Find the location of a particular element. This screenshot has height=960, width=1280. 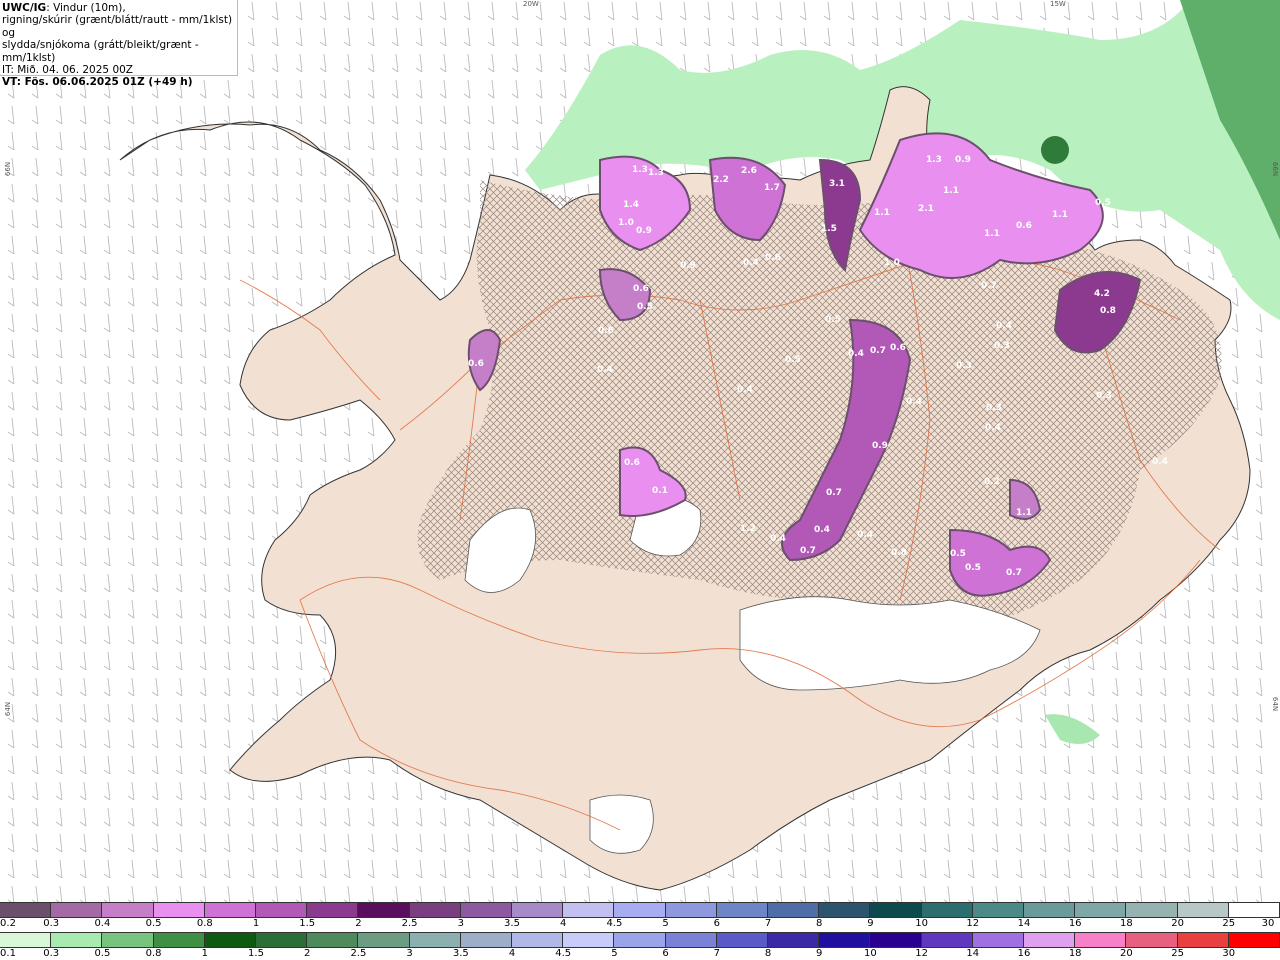

map-value: 2.2 is located at coordinates (721, 180).